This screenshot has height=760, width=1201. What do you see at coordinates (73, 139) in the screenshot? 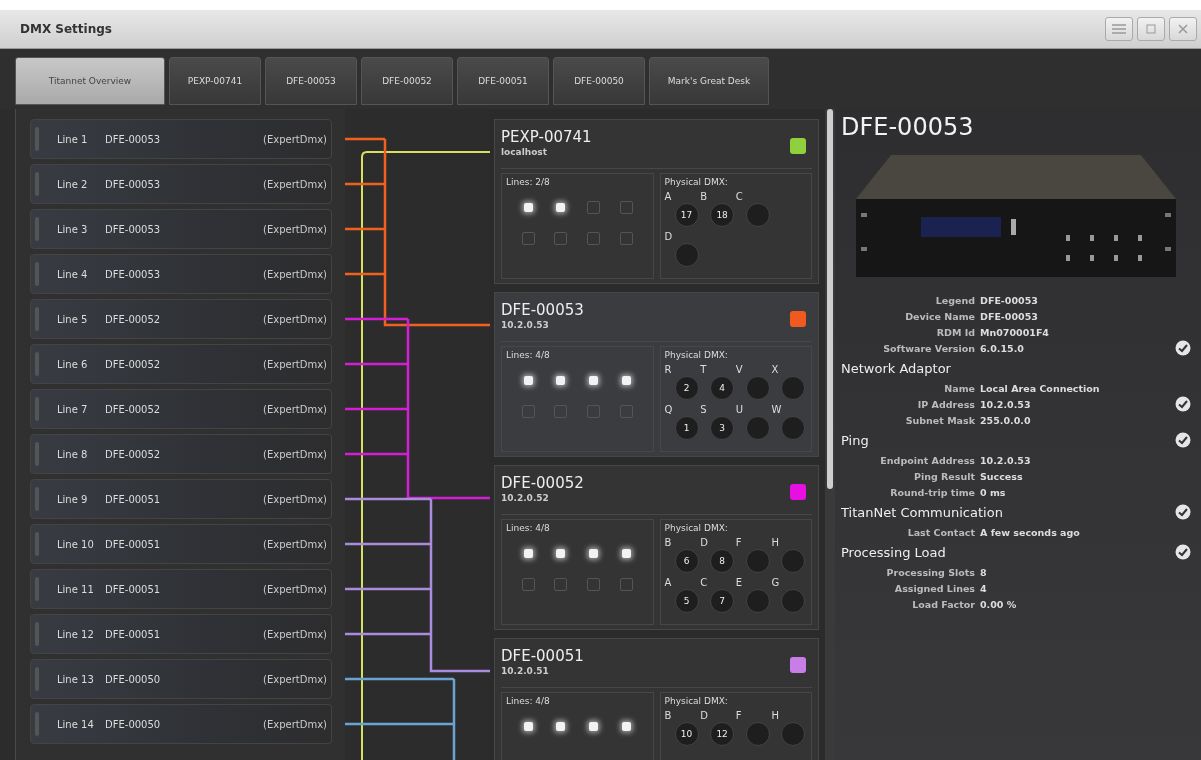
I see `line-name: Line 1` at bounding box center [73, 139].